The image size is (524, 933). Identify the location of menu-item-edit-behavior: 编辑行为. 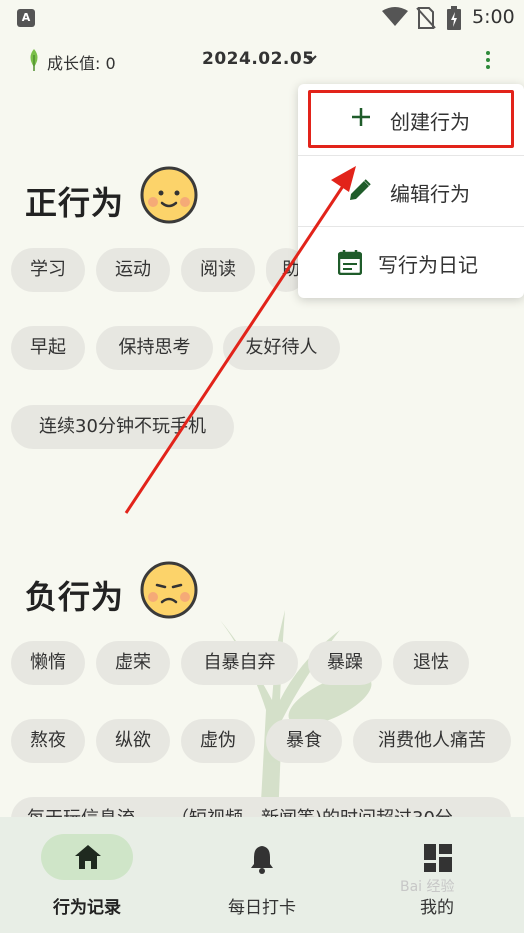
(411, 191).